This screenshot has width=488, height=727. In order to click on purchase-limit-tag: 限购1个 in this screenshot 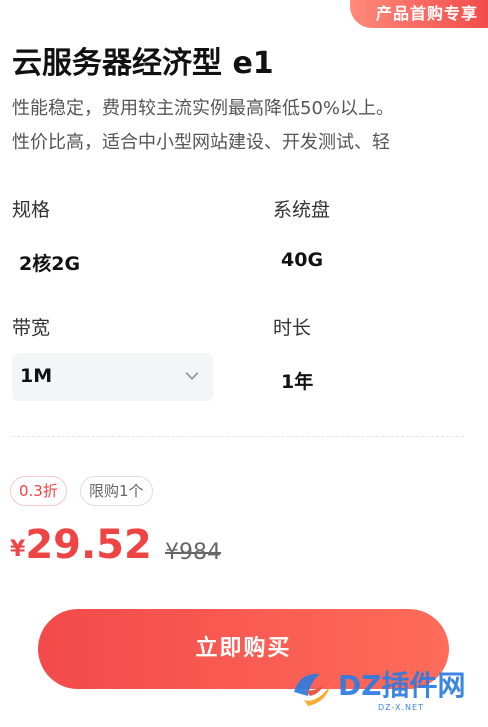, I will do `click(116, 491)`.